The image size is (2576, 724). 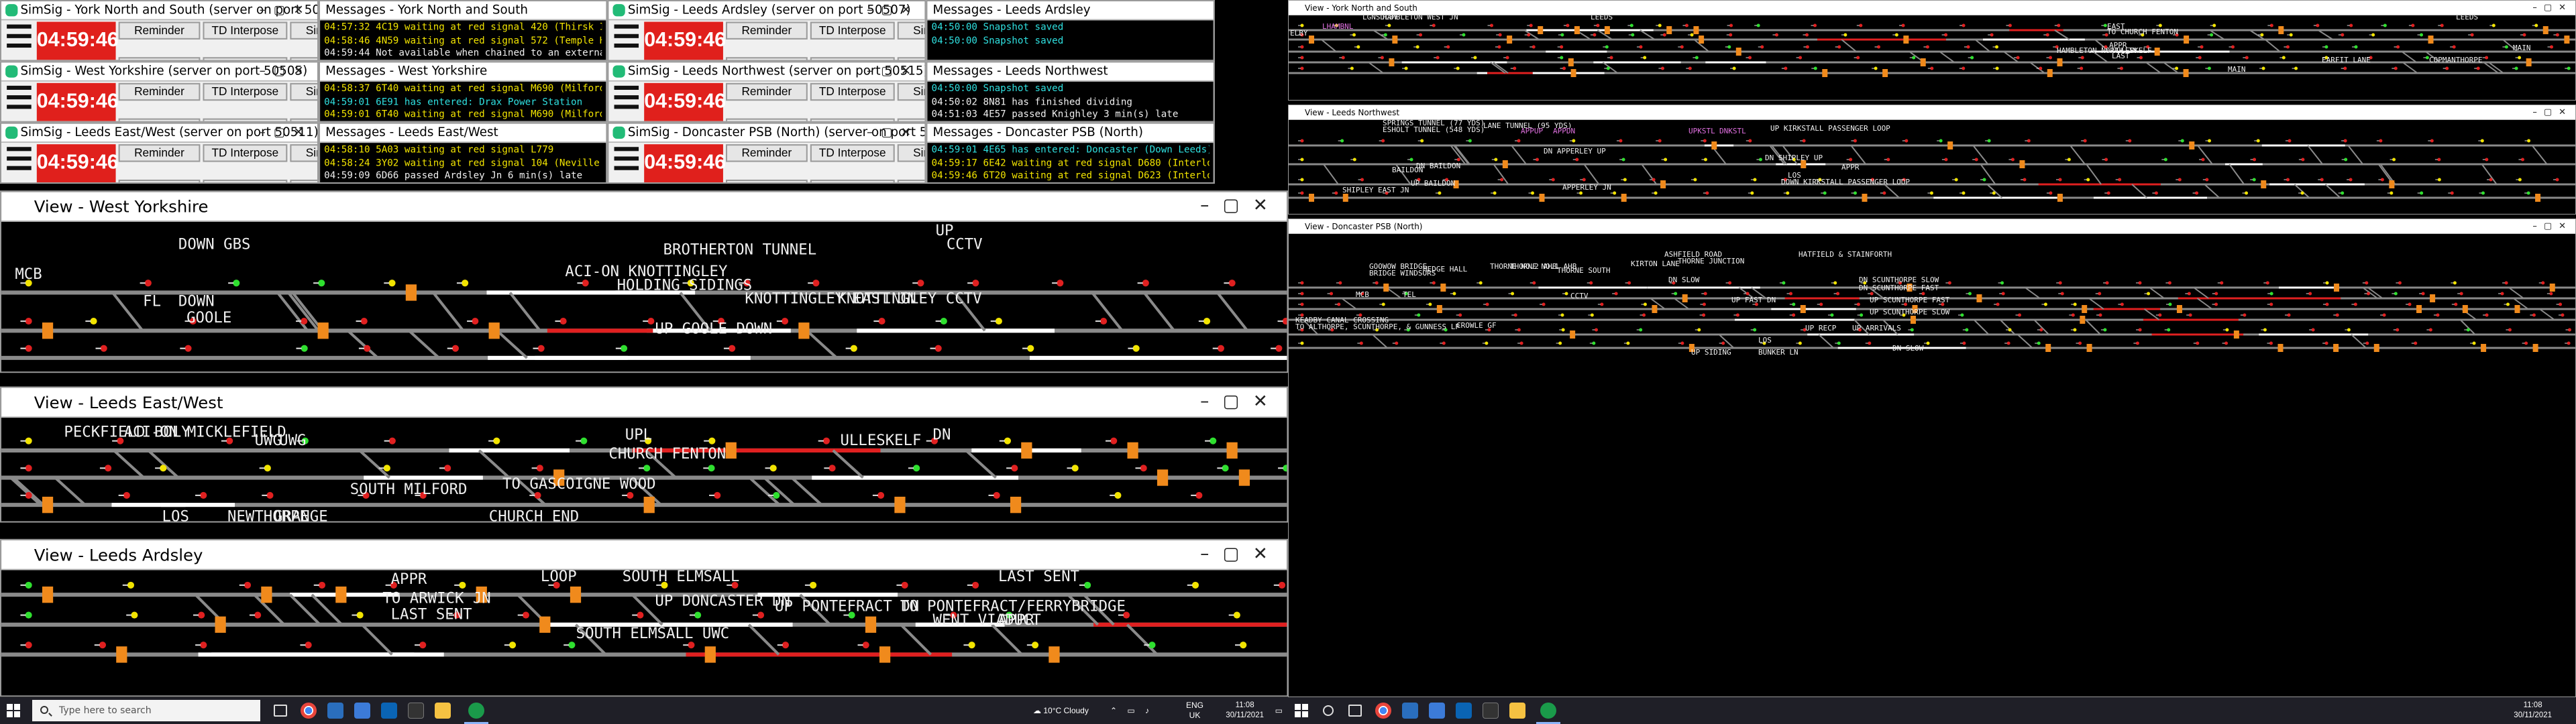 I want to click on simulation-clock: 04:59:46, so click(x=77, y=40).